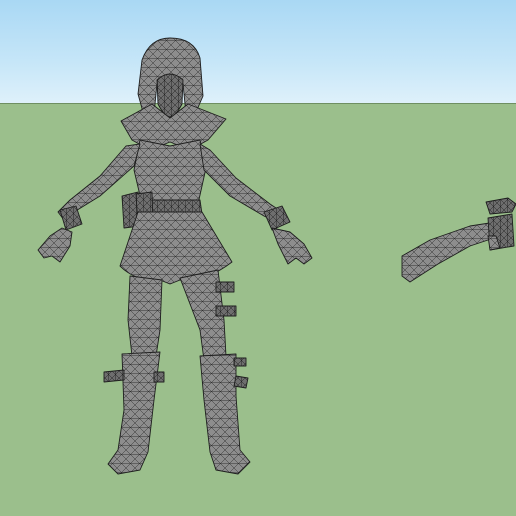 This screenshot has width=516, height=516. I want to click on rifle-scope, so click(500, 206).